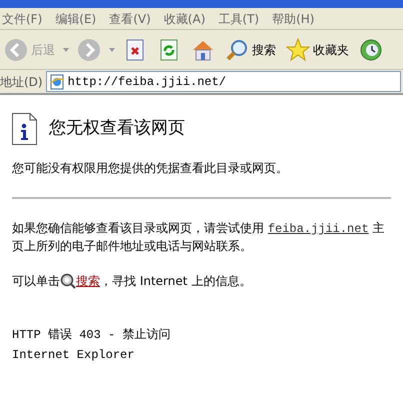  What do you see at coordinates (318, 229) in the screenshot?
I see `site-link: feiba.jjii.net` at bounding box center [318, 229].